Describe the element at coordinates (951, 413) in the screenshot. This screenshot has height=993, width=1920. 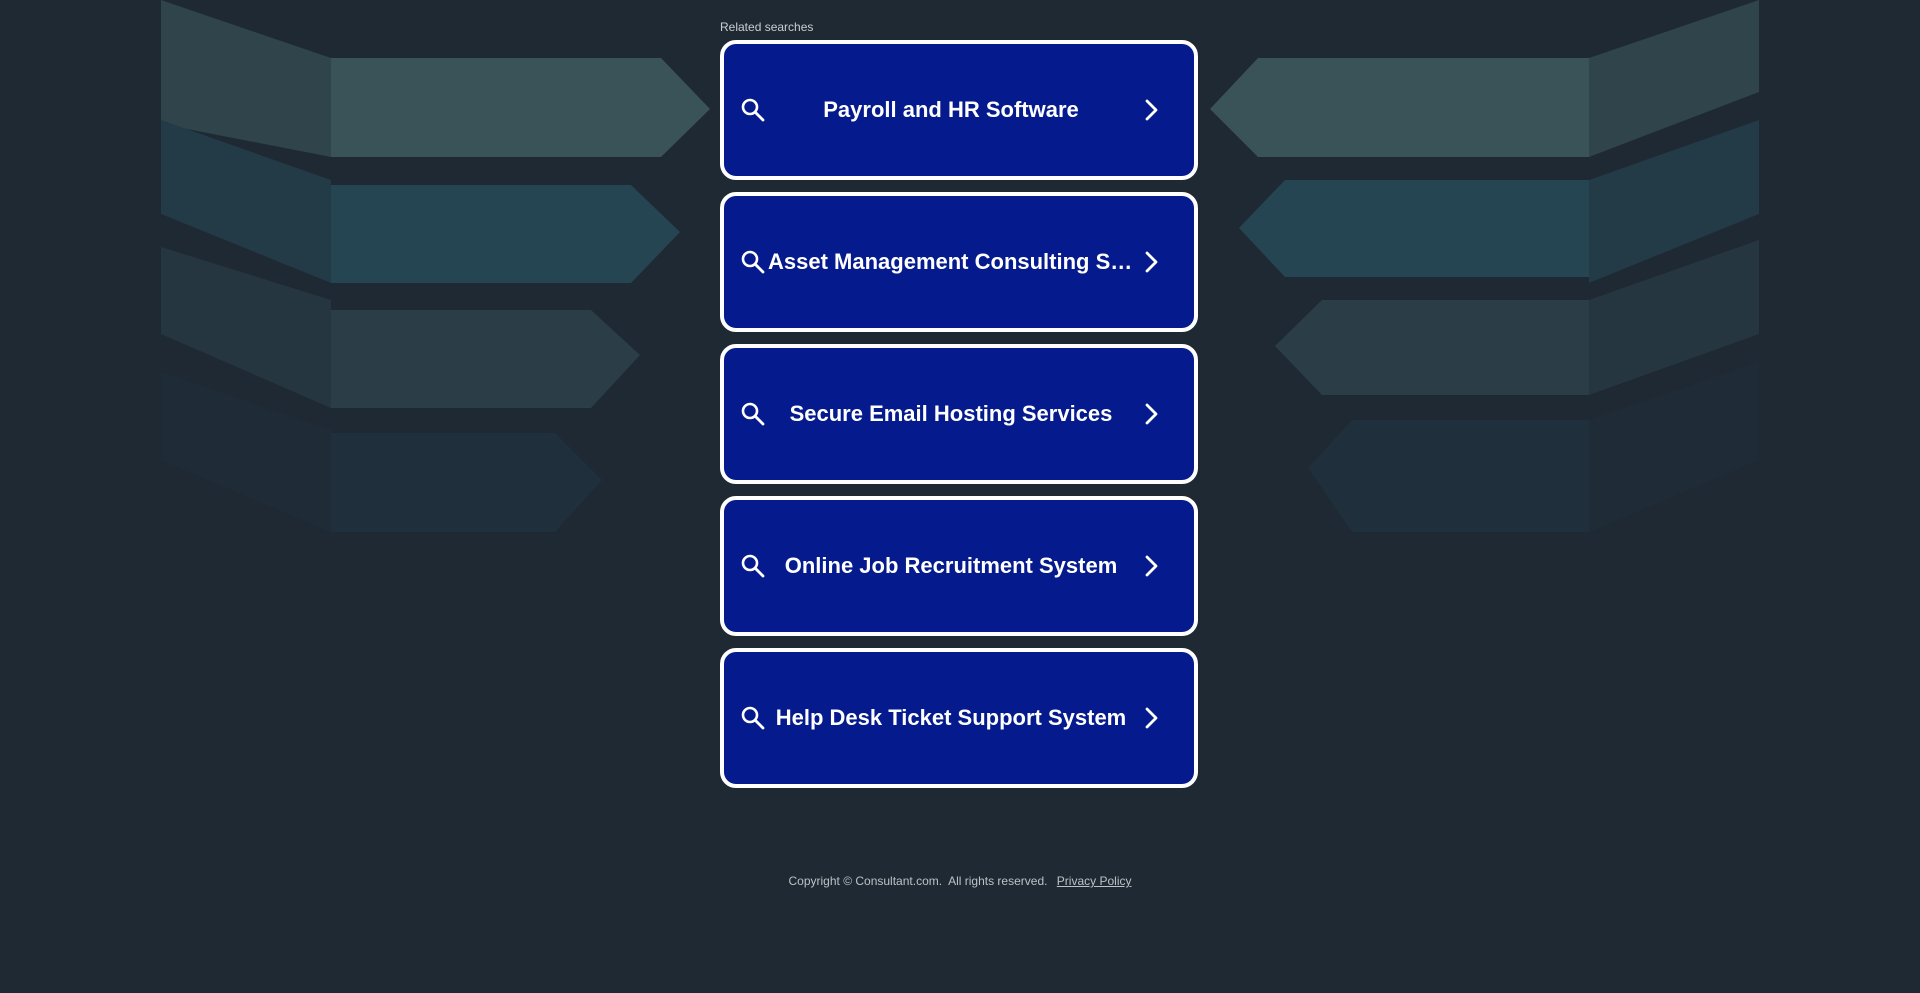
I see `related-search-label: Secure Email Hosting Services` at that location.